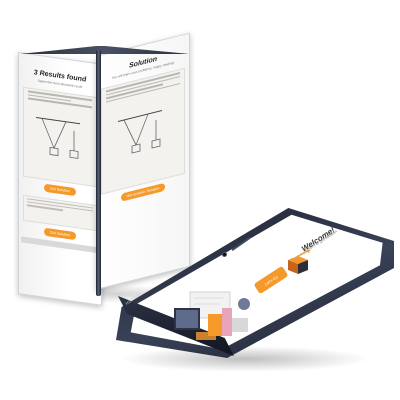 This screenshot has height=400, width=400. What do you see at coordinates (60, 234) in the screenshot?
I see `get-solution-button-2: Get Solution` at bounding box center [60, 234].